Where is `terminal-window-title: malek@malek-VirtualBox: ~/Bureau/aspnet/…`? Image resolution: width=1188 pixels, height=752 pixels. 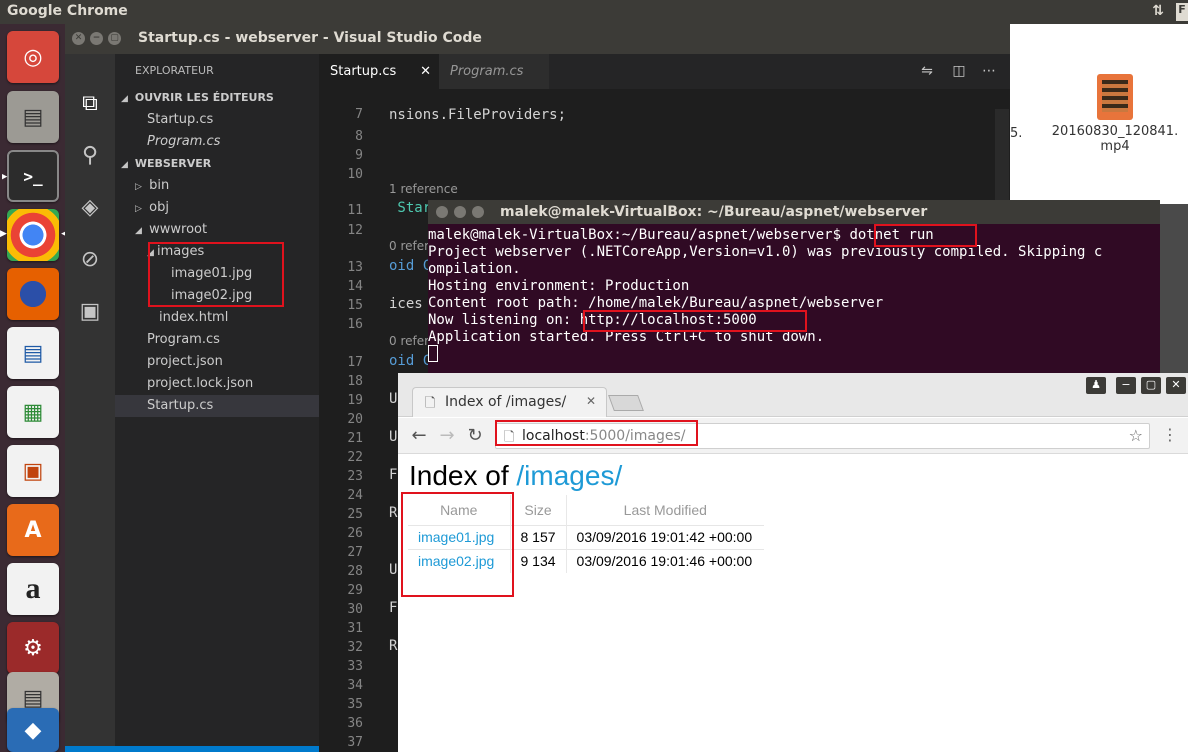 terminal-window-title: malek@malek-VirtualBox: ~/Bureau/aspnet/… is located at coordinates (714, 212).